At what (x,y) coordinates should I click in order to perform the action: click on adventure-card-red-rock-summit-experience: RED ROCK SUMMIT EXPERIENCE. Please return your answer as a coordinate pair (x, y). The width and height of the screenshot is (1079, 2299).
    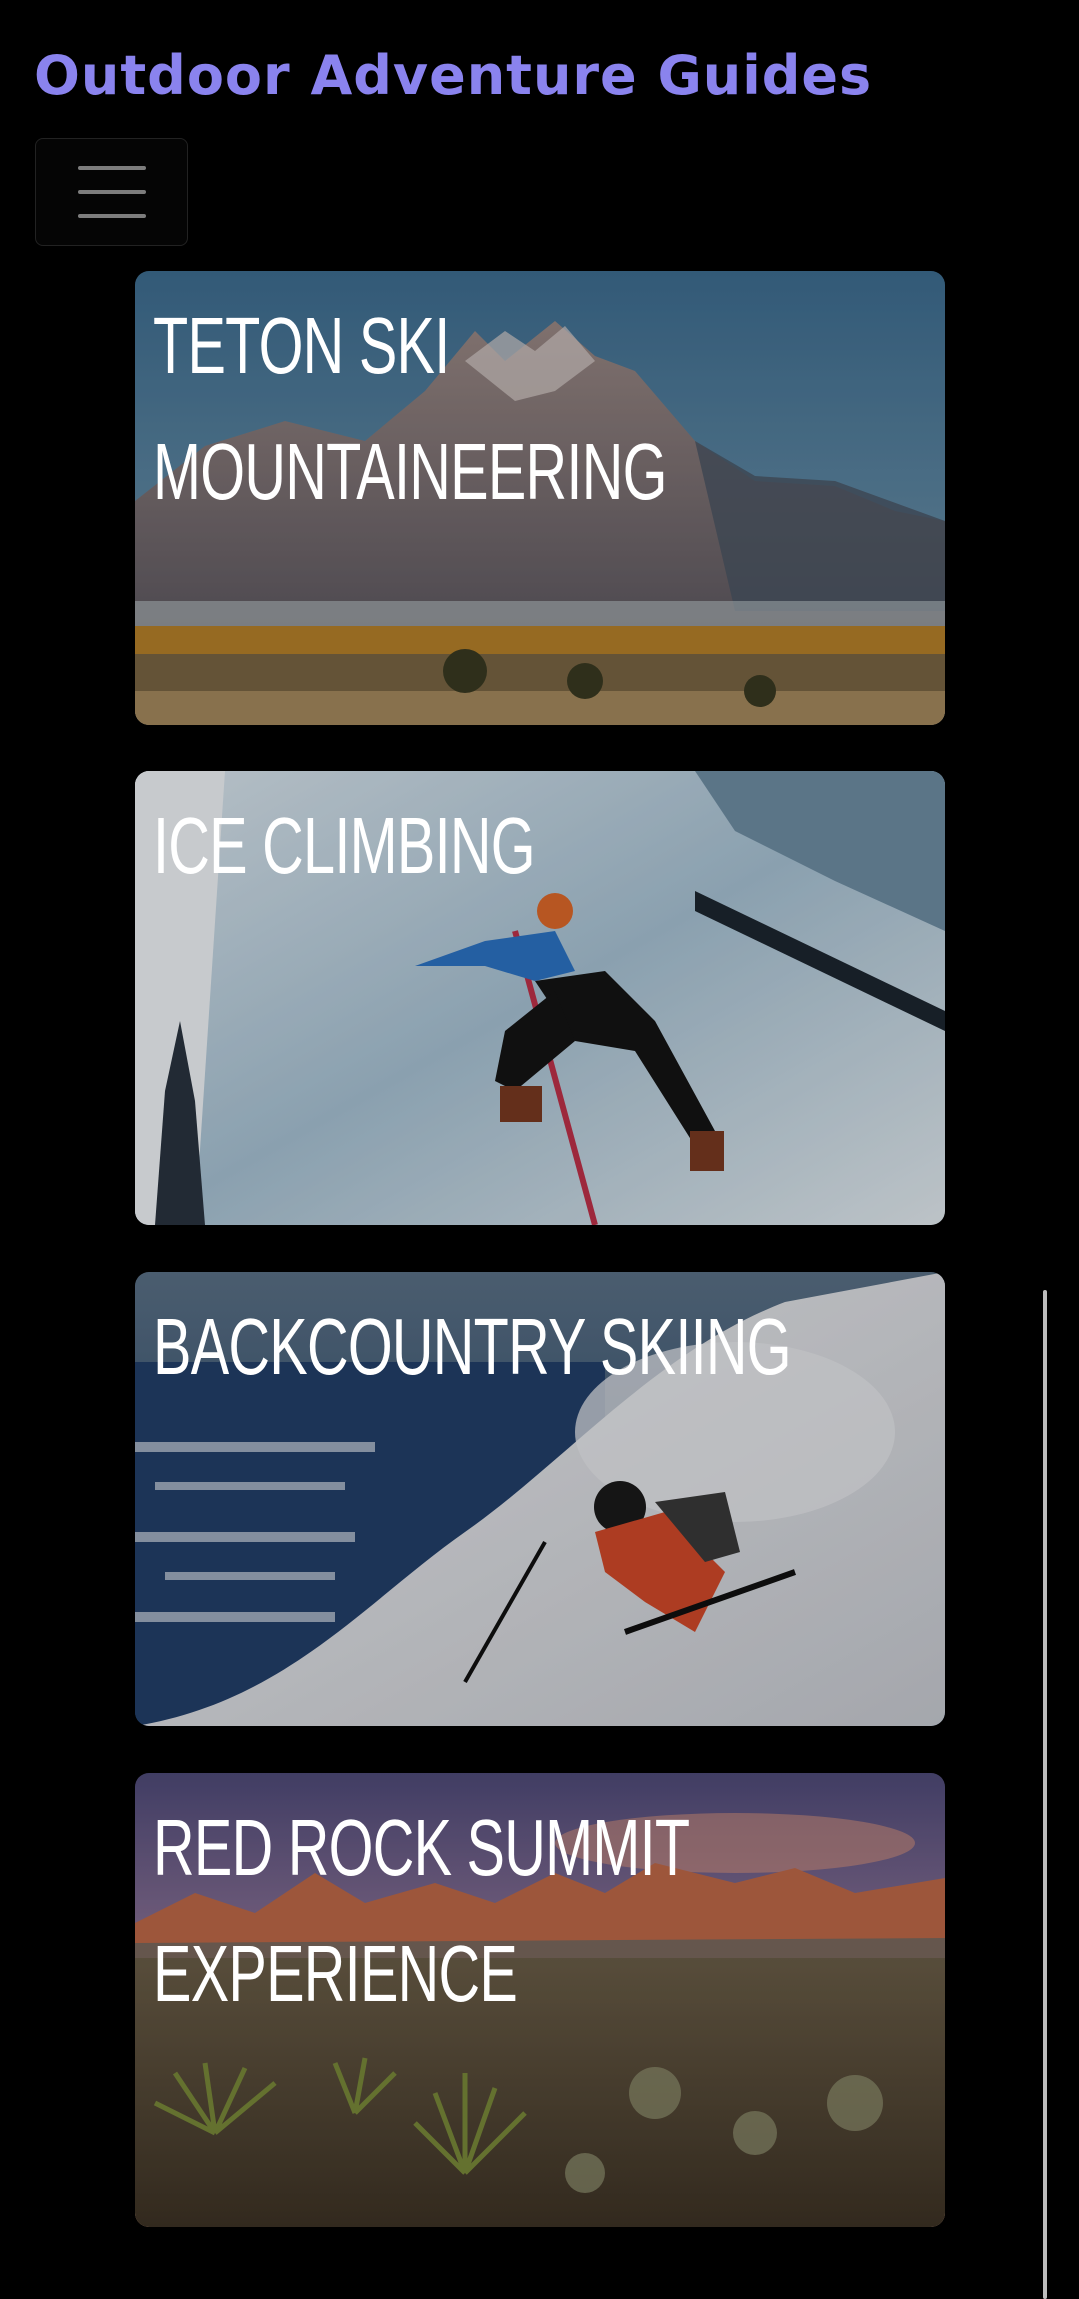
    Looking at the image, I should click on (540, 2000).